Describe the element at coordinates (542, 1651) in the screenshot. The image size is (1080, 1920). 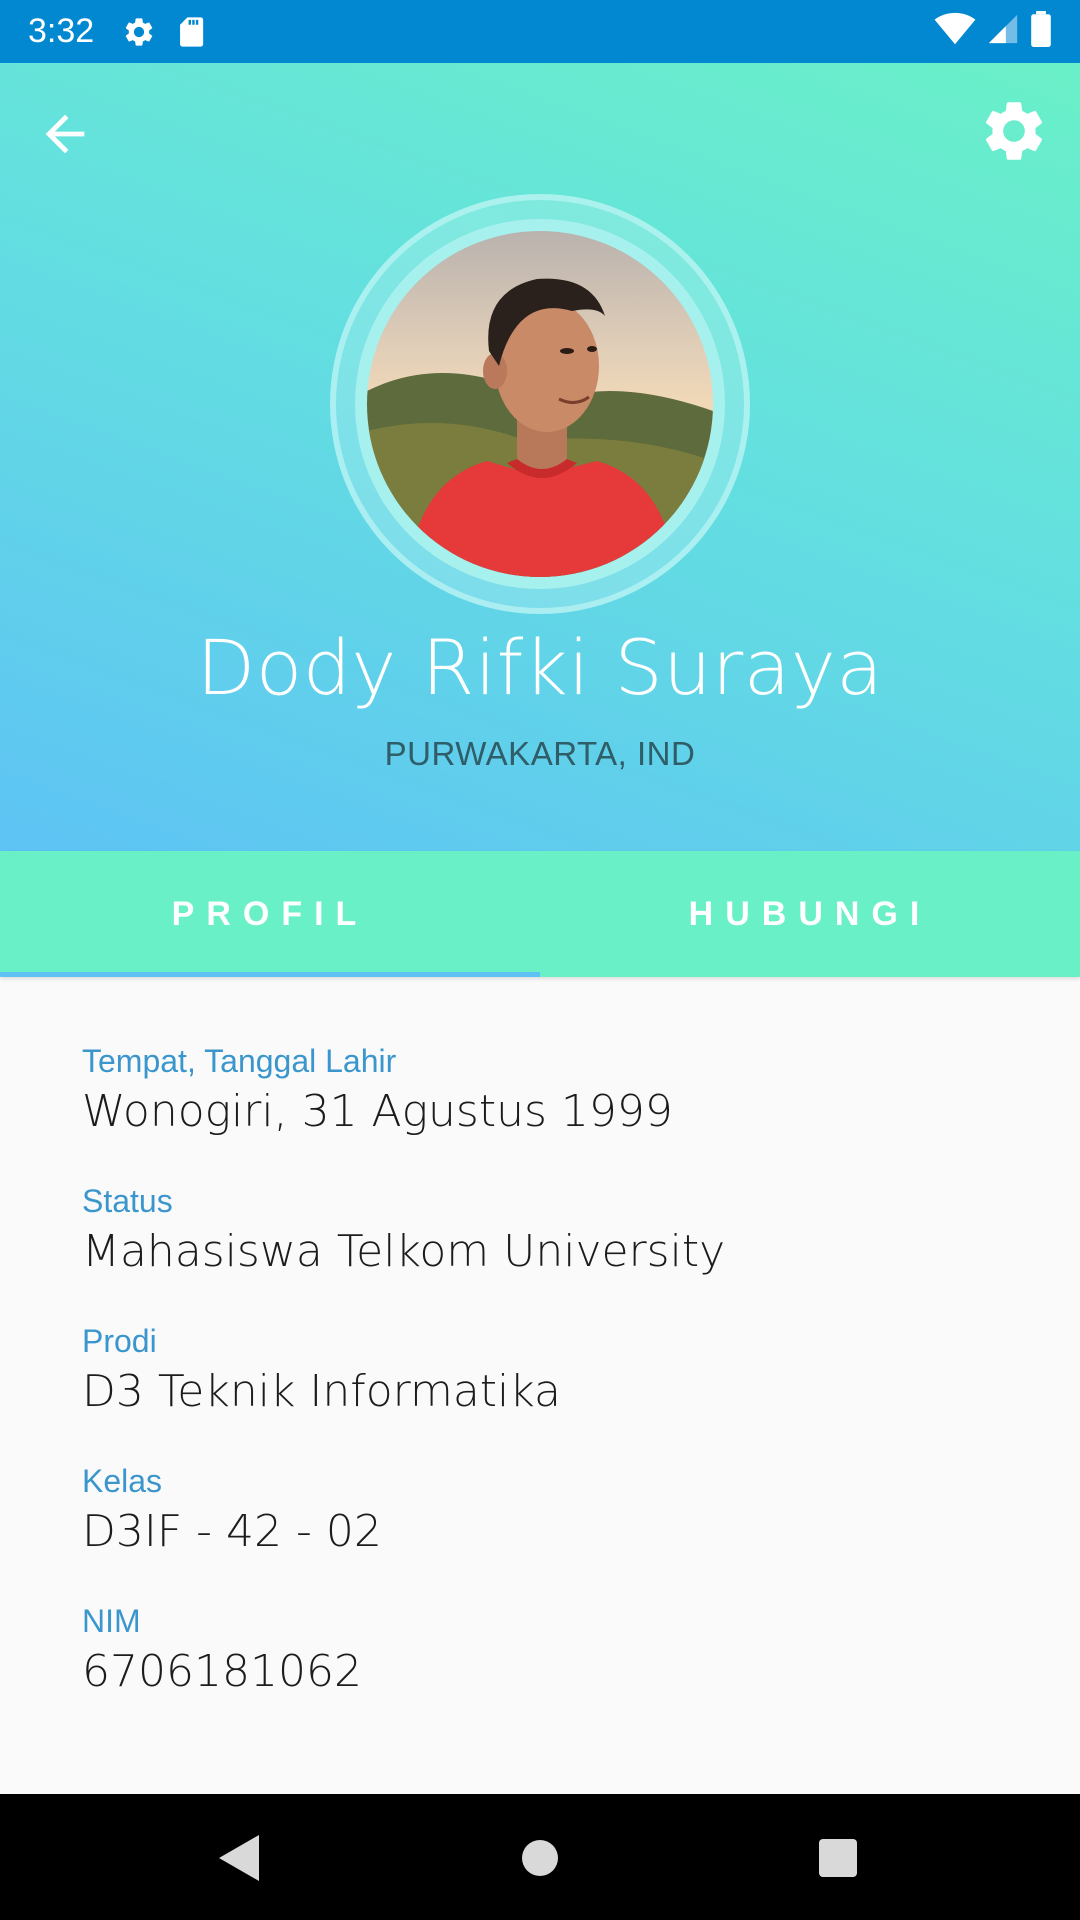
I see `field-nim: NIM 6706181062` at that location.